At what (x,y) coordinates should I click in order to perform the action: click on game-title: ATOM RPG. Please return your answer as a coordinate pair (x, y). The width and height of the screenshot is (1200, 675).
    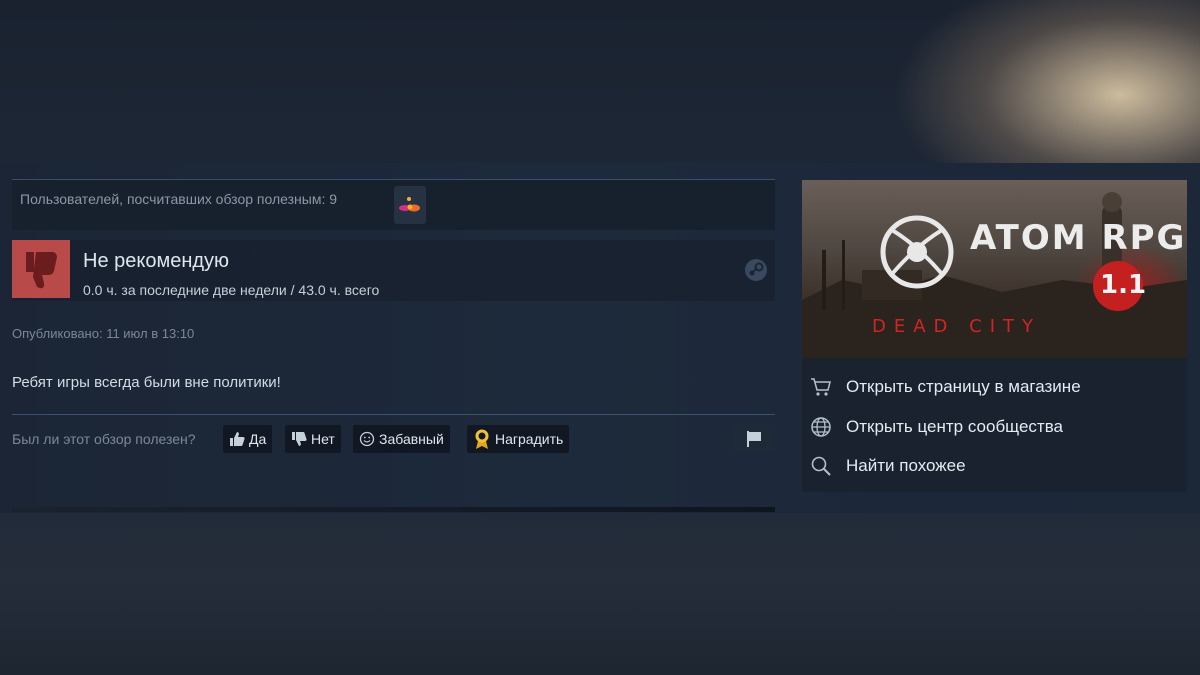
    Looking at the image, I should click on (1078, 238).